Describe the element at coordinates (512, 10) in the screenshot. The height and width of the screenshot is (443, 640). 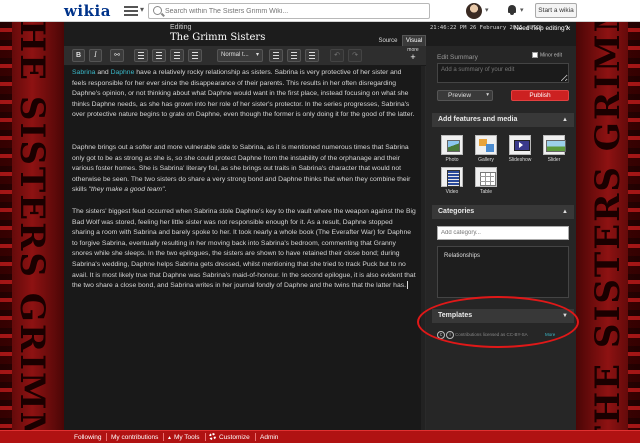
I see `notifications-bell-icon` at that location.